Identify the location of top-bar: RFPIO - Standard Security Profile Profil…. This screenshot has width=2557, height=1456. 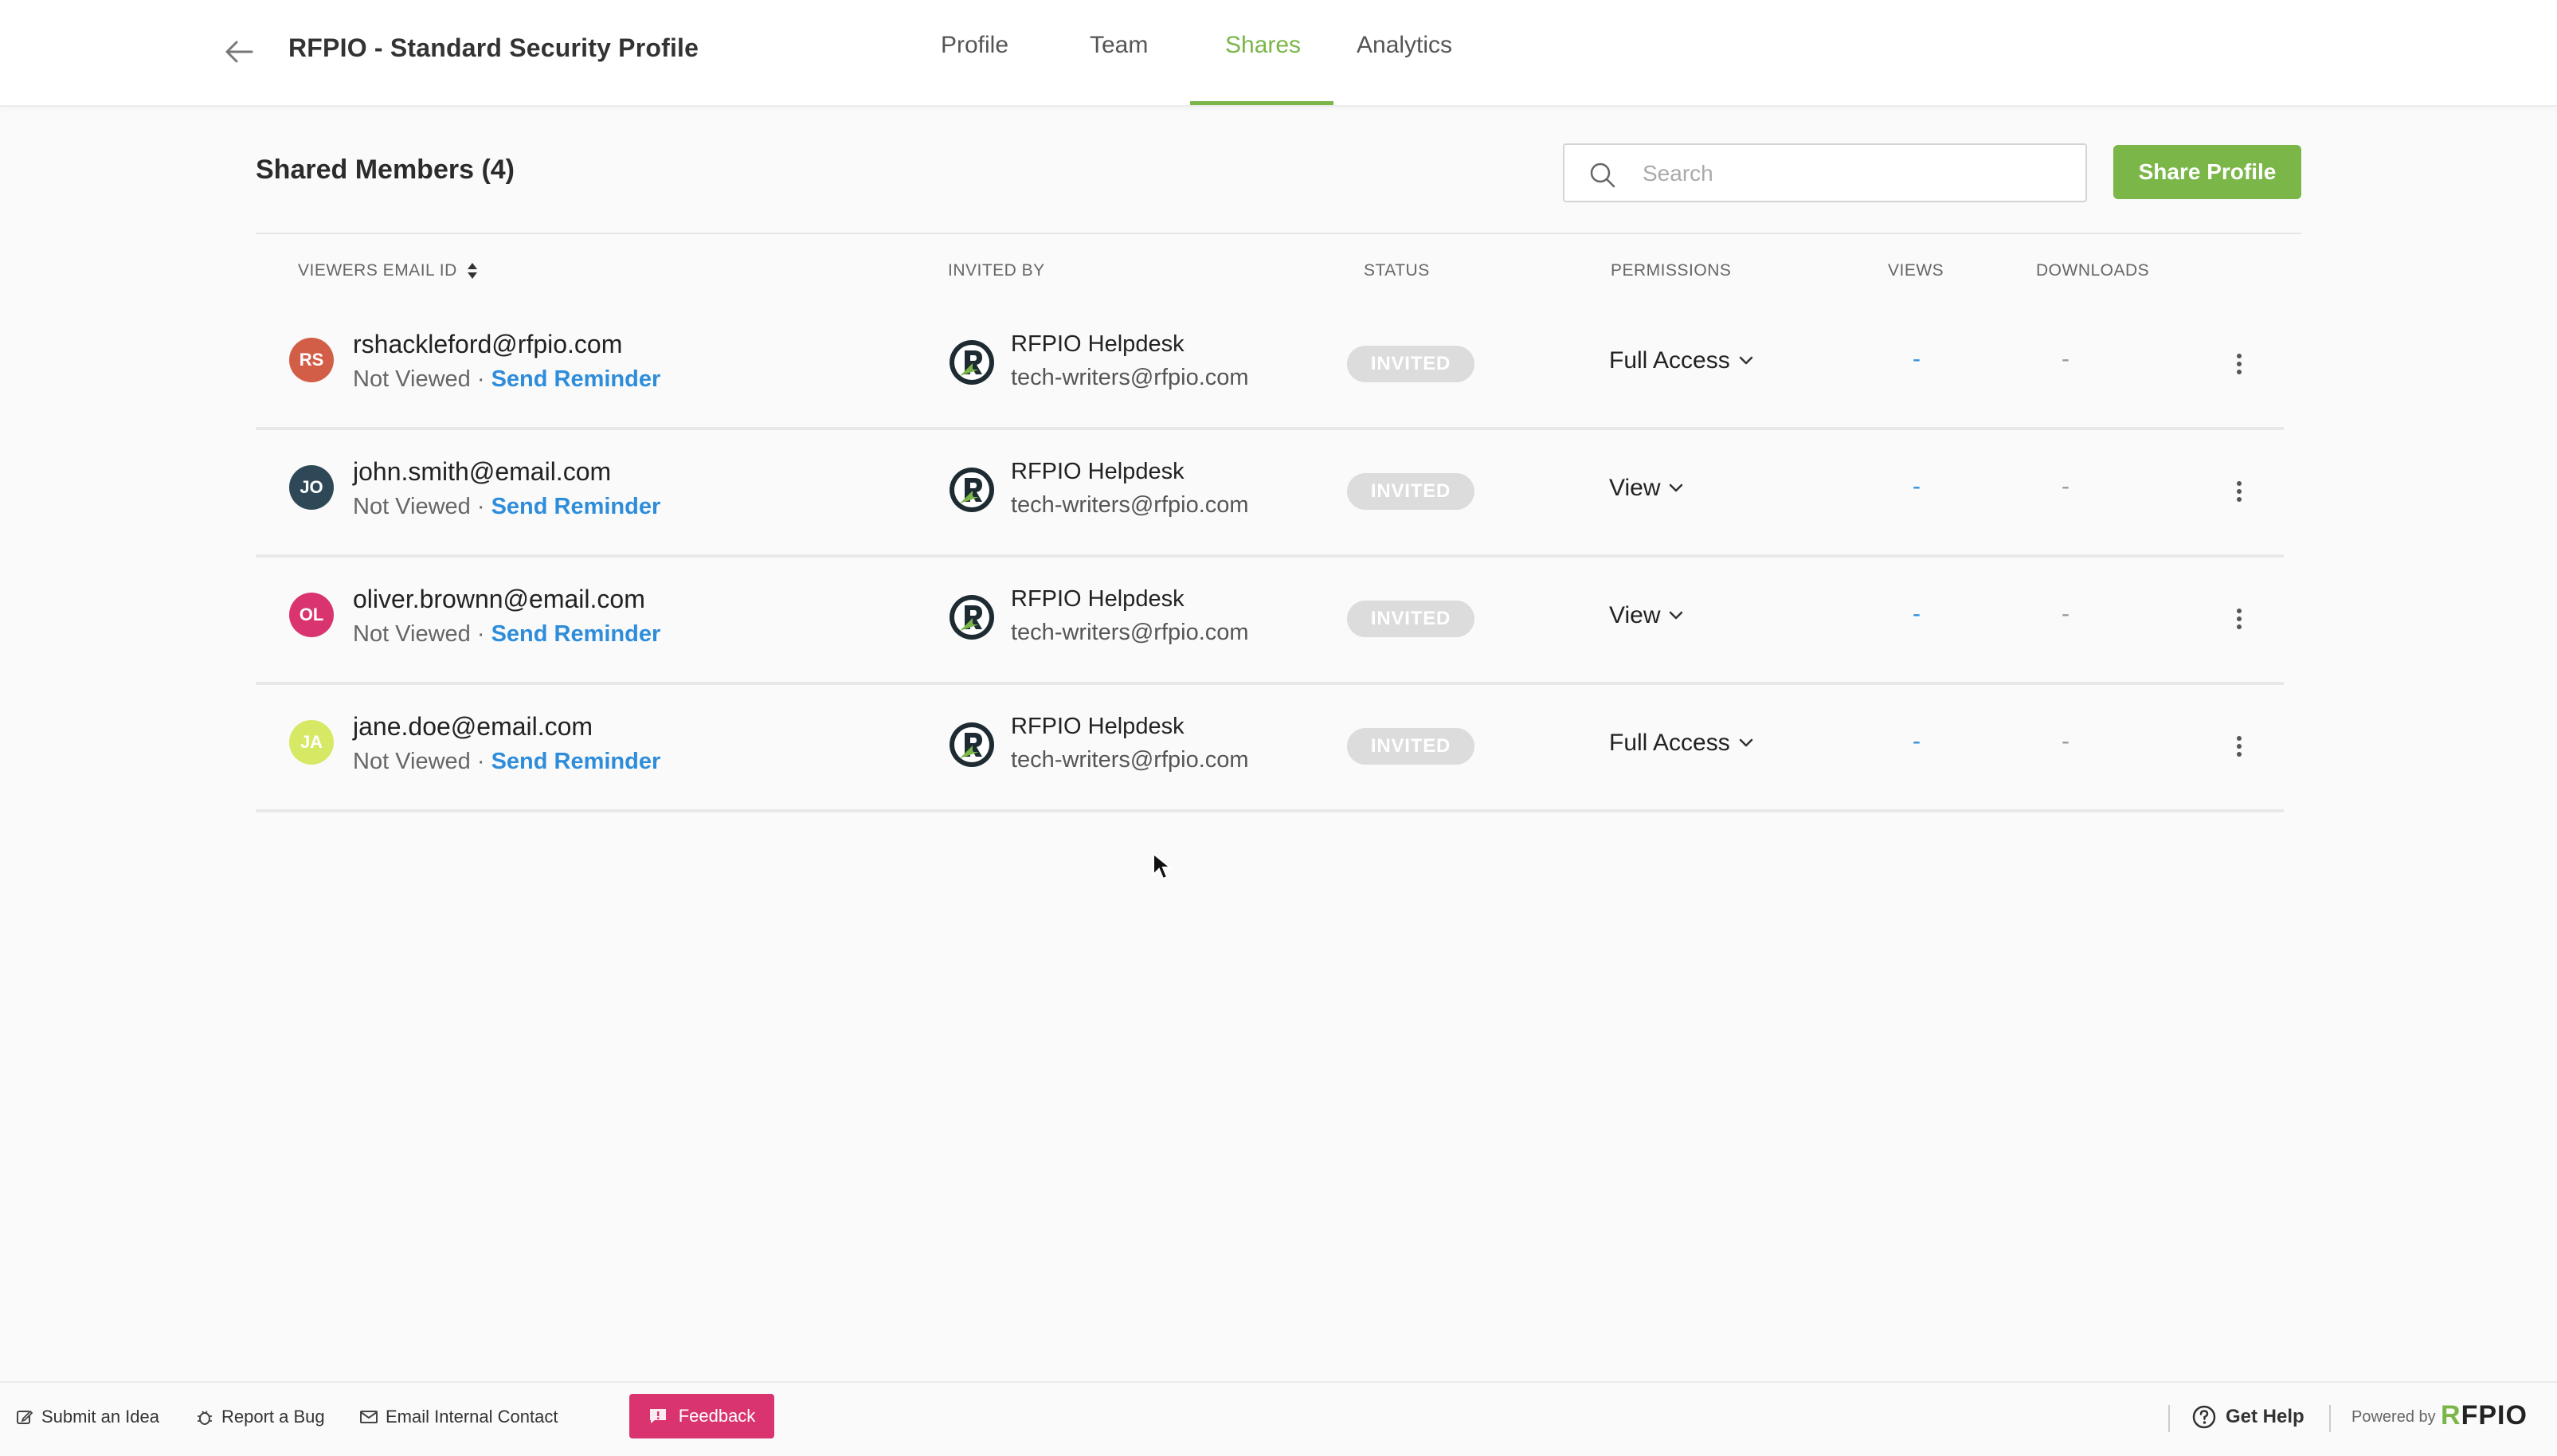
(1278, 53).